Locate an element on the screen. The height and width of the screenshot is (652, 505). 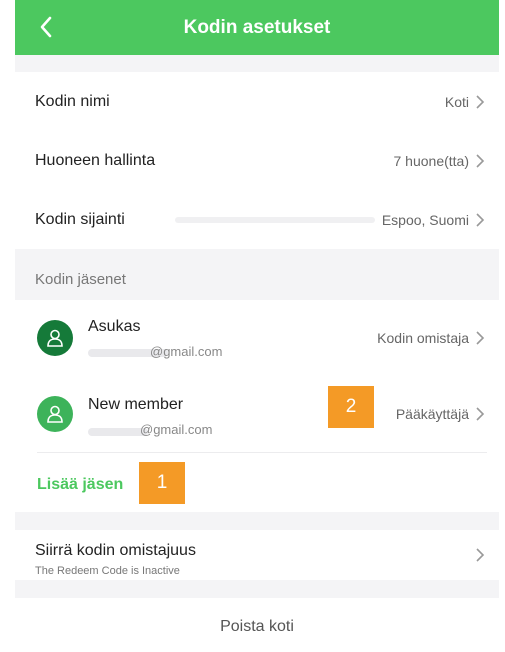
members-section-title: Kodin jäsenet is located at coordinates (80, 279).